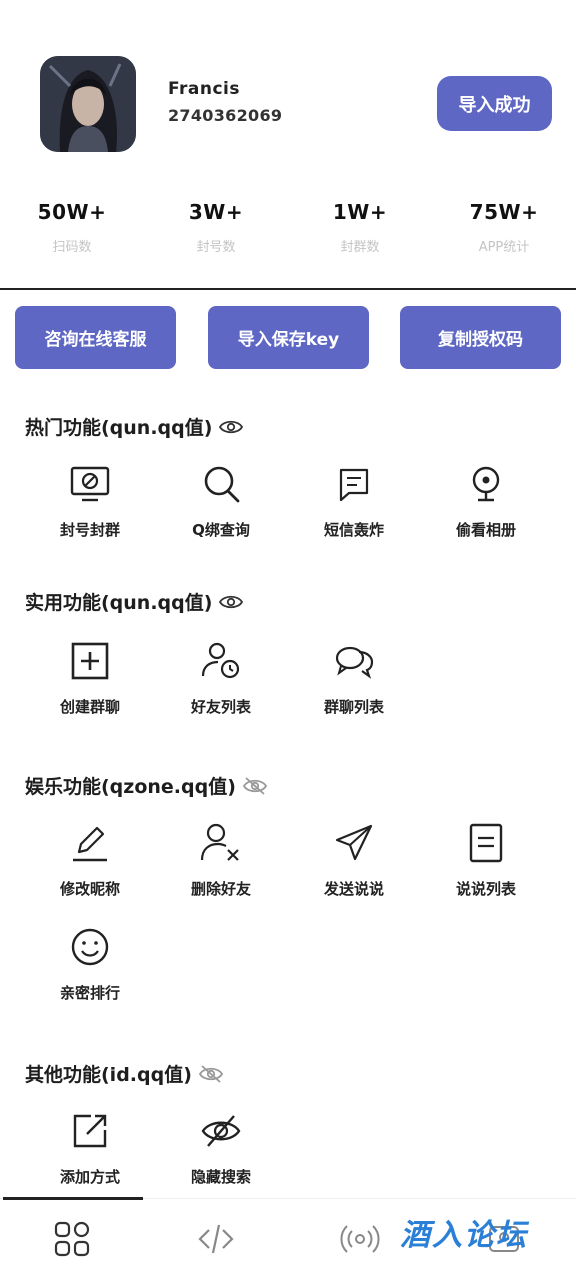  I want to click on section-title-text: 其他功能(id.qq值), so click(108, 1075).